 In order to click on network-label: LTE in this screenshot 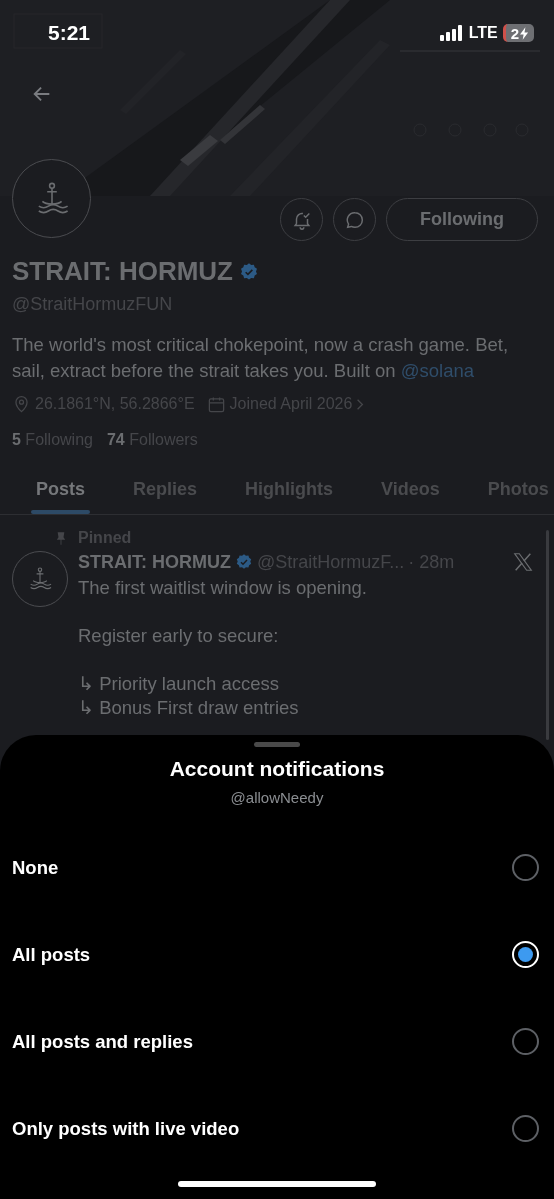, I will do `click(483, 33)`.